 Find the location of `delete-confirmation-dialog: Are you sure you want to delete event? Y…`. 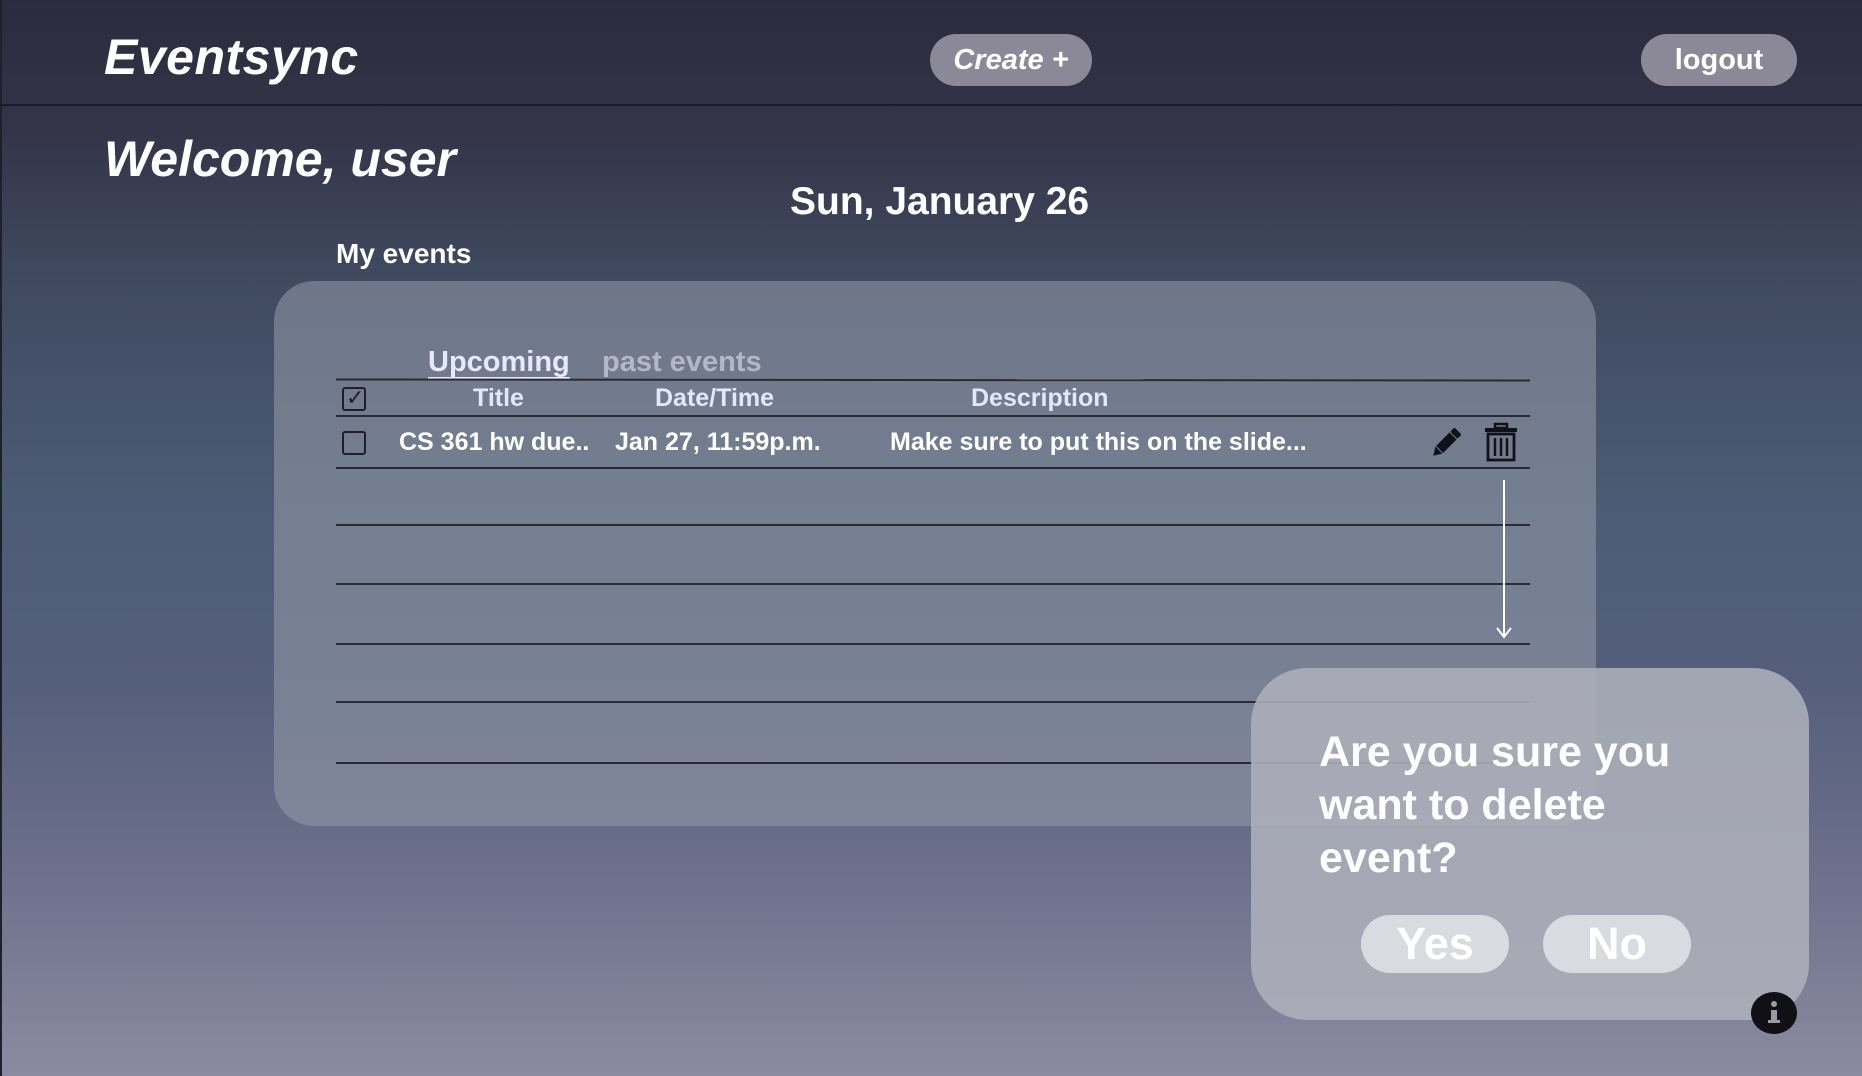

delete-confirmation-dialog: Are you sure you want to delete event? Y… is located at coordinates (1530, 844).